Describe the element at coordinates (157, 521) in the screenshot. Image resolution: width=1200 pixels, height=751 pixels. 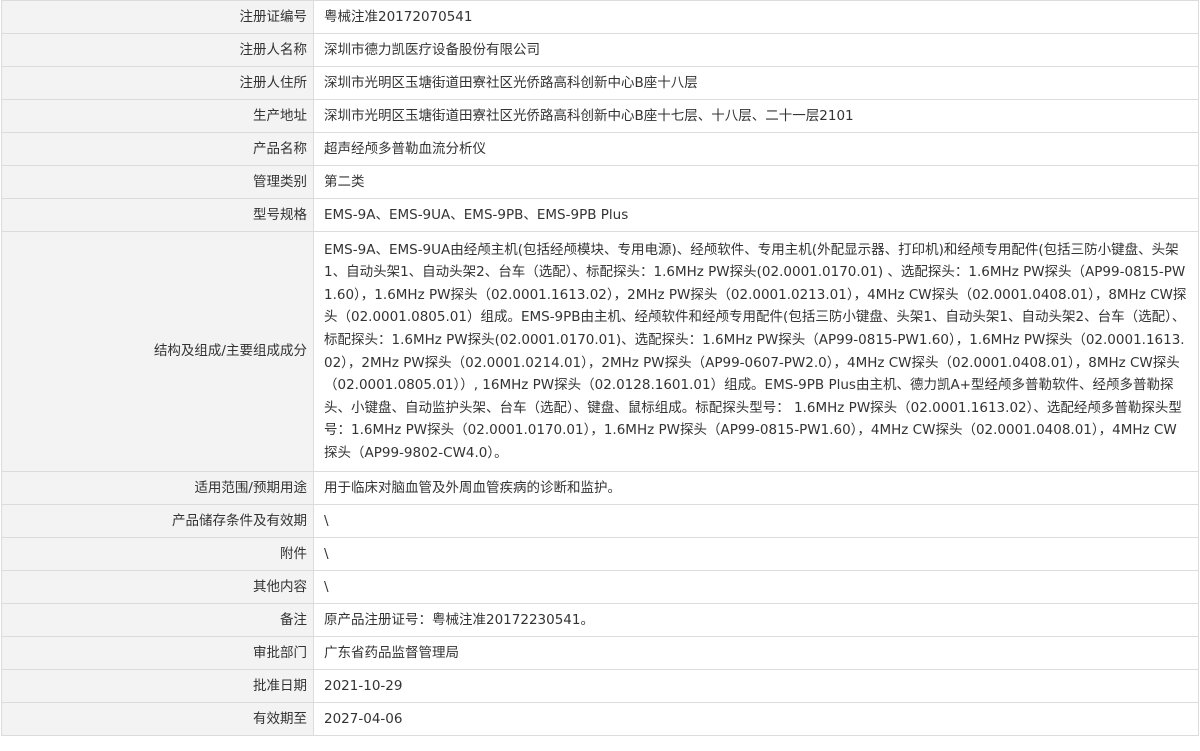
I see `field-label: 产品储存条件及有效期` at that location.